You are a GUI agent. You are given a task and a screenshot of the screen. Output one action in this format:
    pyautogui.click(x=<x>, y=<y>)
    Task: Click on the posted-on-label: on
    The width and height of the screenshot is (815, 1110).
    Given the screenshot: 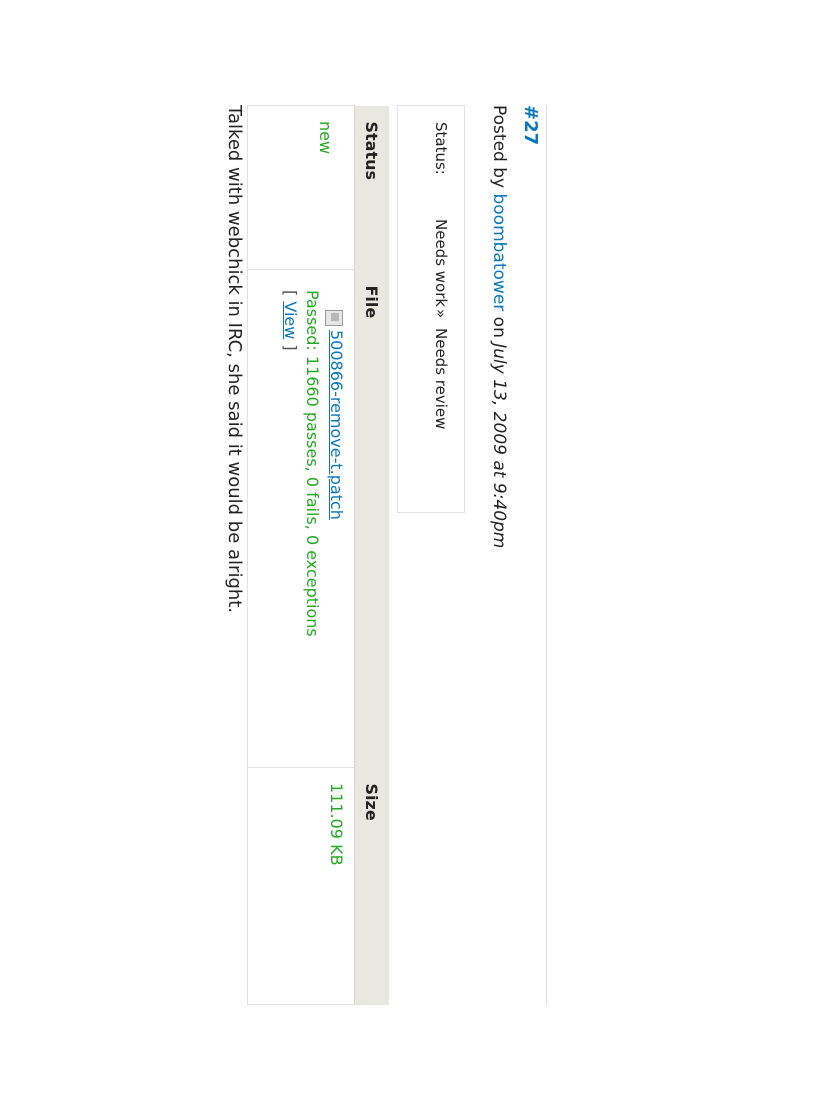 What is the action you would take?
    pyautogui.click(x=499, y=327)
    